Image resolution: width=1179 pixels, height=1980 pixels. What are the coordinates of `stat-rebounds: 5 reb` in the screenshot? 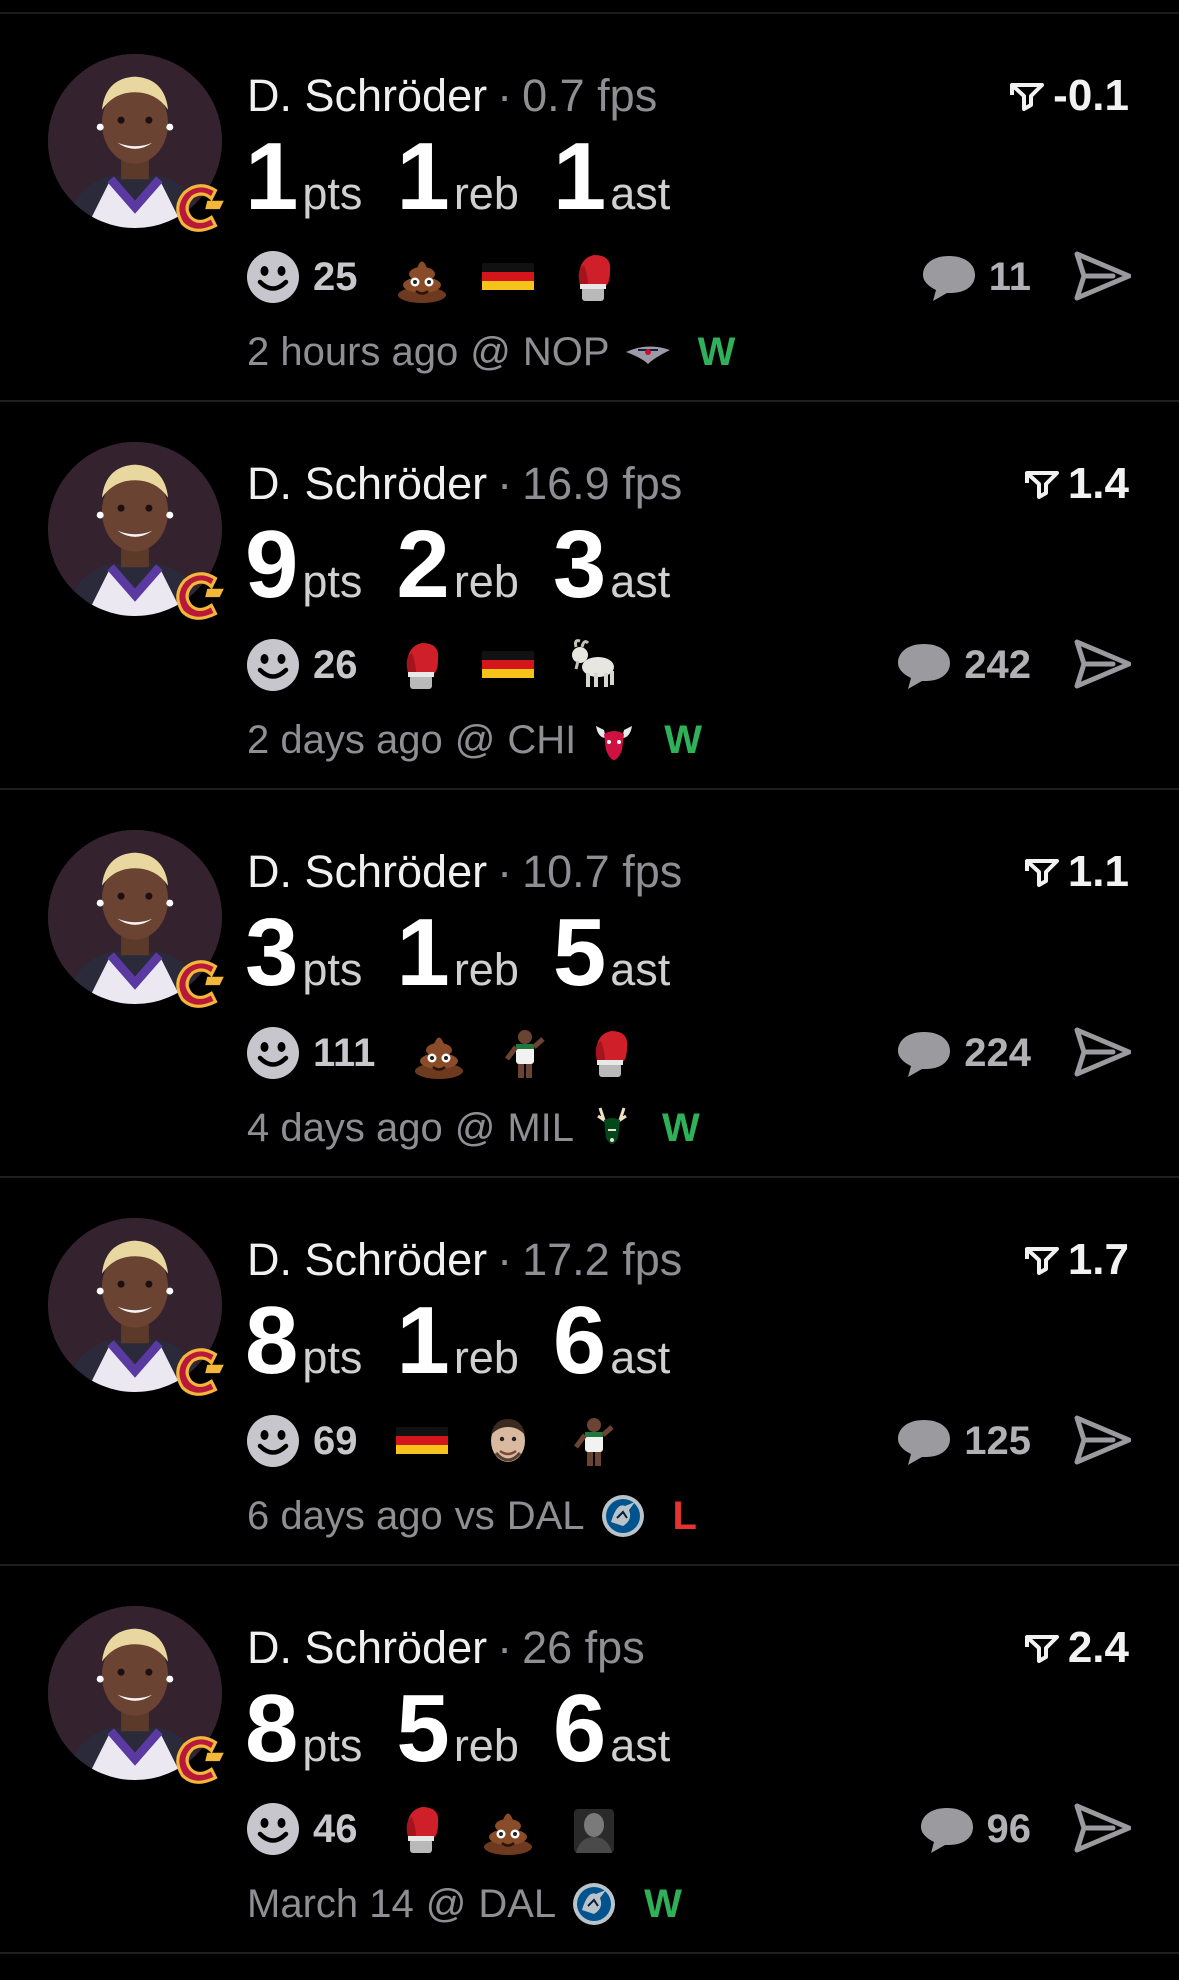 It's located at (457, 1729).